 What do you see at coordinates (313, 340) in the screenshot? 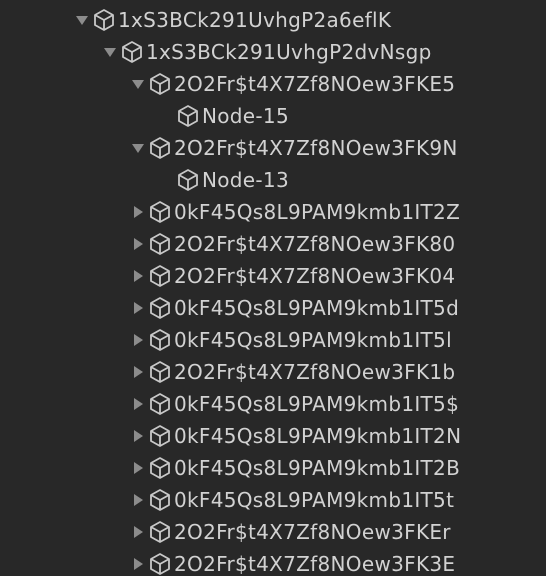
I see `tree-row-label: 0kF45Qs8L9PAM9kmb1IT5l` at bounding box center [313, 340].